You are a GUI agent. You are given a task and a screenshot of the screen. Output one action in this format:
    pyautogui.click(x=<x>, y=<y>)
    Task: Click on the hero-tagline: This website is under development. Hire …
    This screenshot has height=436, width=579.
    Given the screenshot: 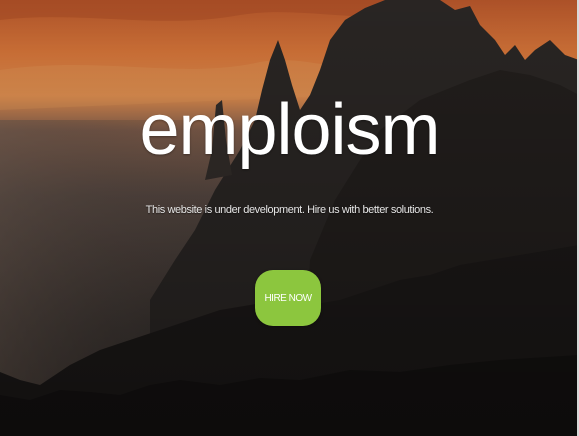 What is the action you would take?
    pyautogui.click(x=289, y=210)
    